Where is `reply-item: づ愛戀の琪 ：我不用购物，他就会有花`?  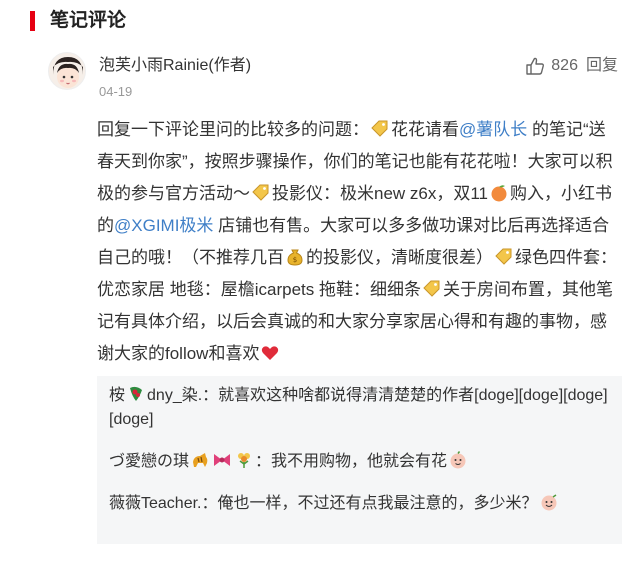 reply-item: づ愛戀の琪 ：我不用购物，他就会有花 is located at coordinates (359, 462).